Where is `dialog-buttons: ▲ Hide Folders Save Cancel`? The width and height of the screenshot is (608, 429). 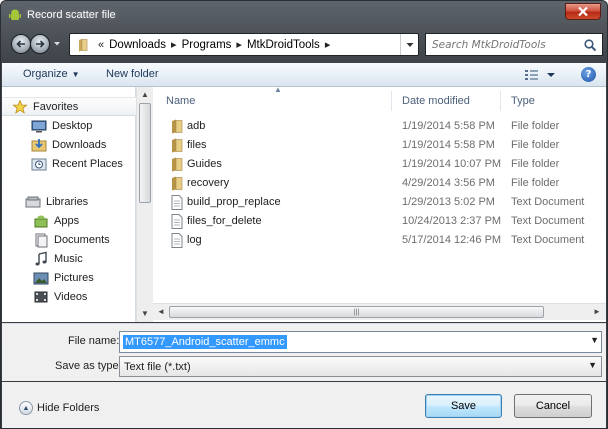
dialog-buttons: ▲ Hide Folders Save Cancel is located at coordinates (304, 405).